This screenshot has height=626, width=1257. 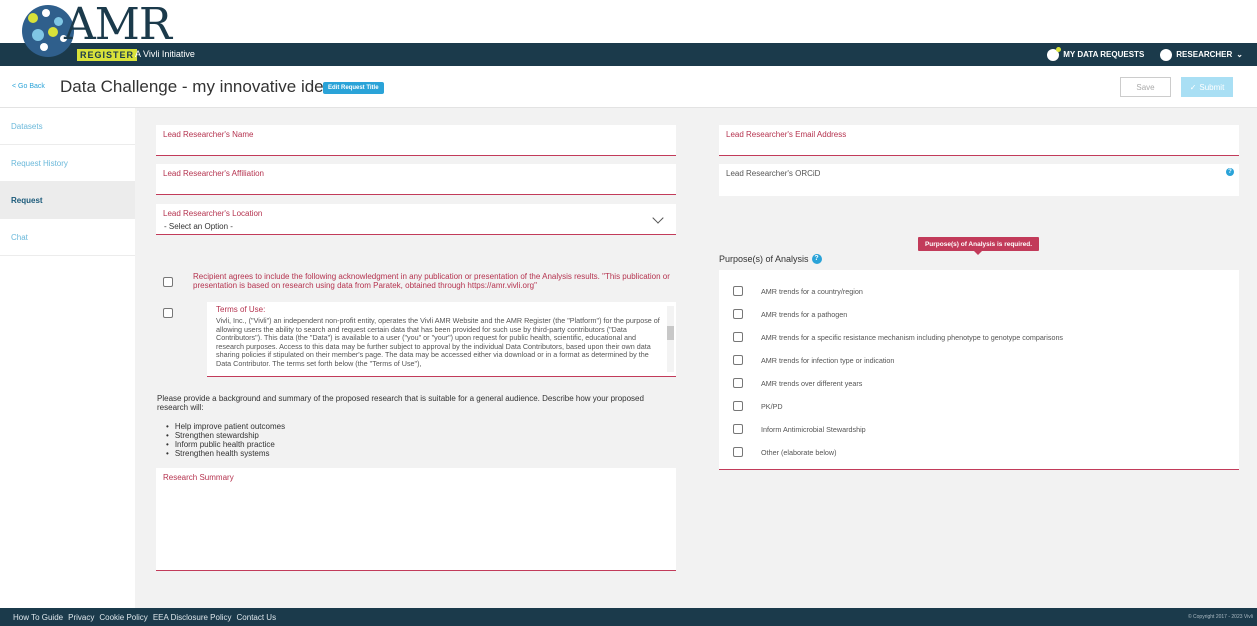 I want to click on purpose-label: Purpose(s) of Analysis ?, so click(x=770, y=259).